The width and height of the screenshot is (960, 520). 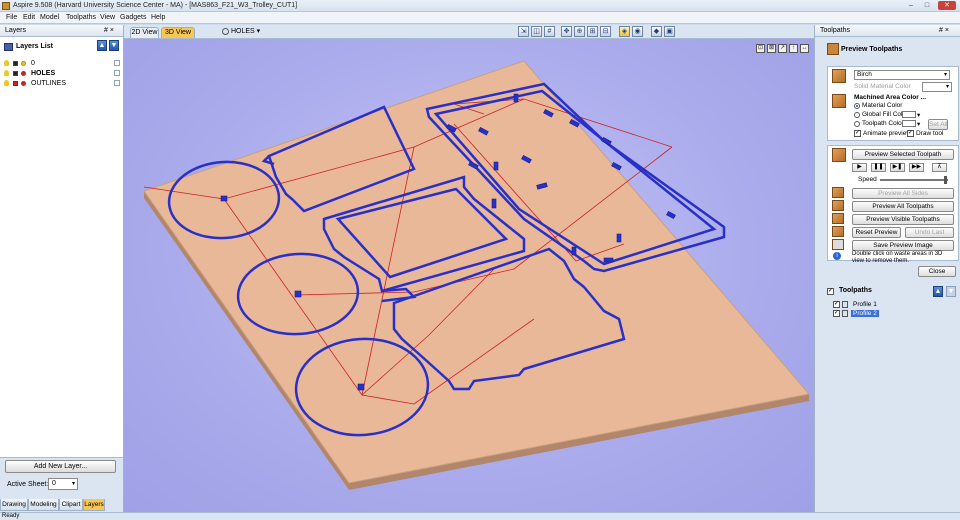 What do you see at coordinates (903, 206) in the screenshot?
I see `preview-all-toolpaths-button: Preview All Toolpaths` at bounding box center [903, 206].